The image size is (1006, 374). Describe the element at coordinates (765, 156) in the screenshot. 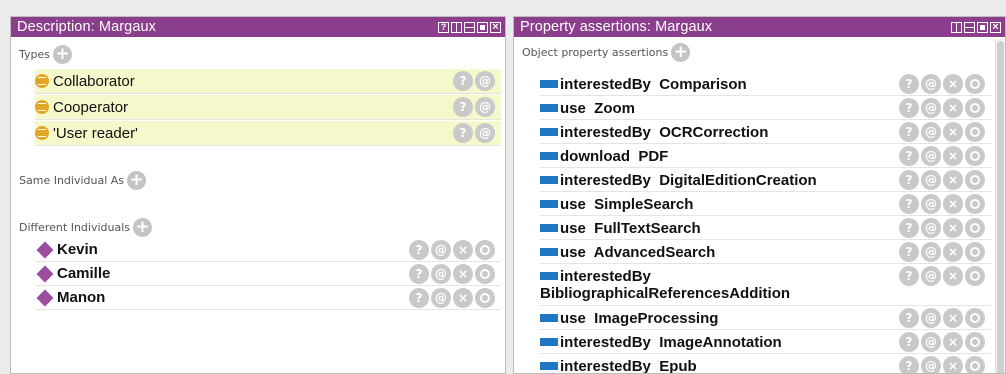

I see `property-assertion-row: download PDF? @ ×` at that location.